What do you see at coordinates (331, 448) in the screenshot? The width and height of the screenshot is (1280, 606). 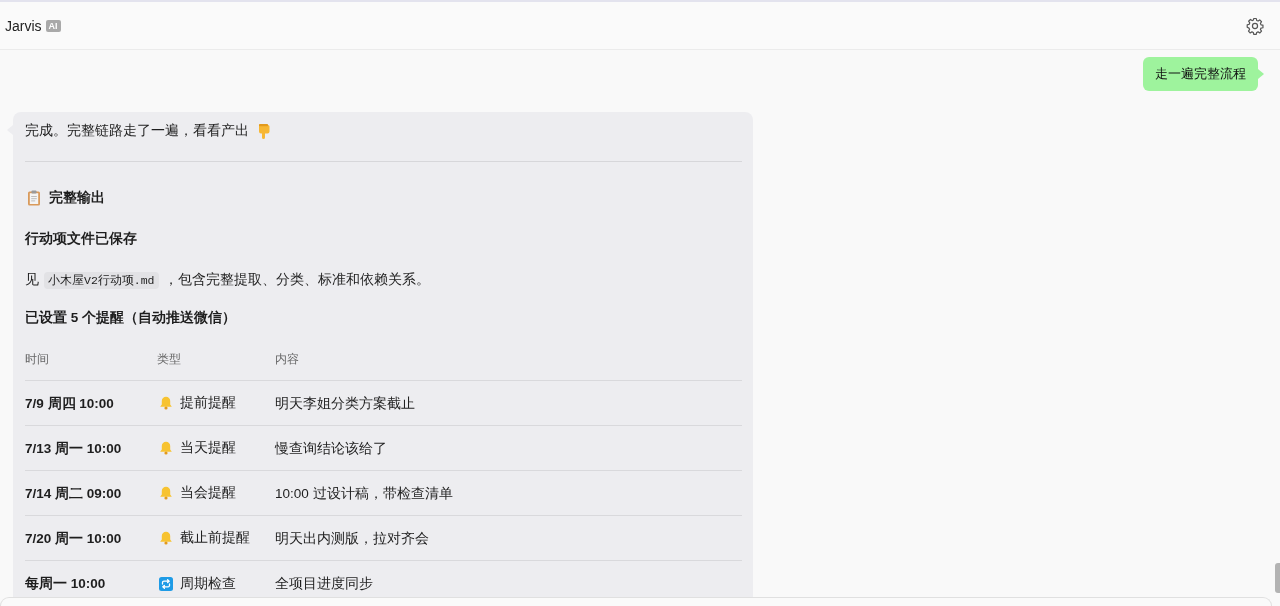 I see `table-cell: 慢查询结论该给了` at bounding box center [331, 448].